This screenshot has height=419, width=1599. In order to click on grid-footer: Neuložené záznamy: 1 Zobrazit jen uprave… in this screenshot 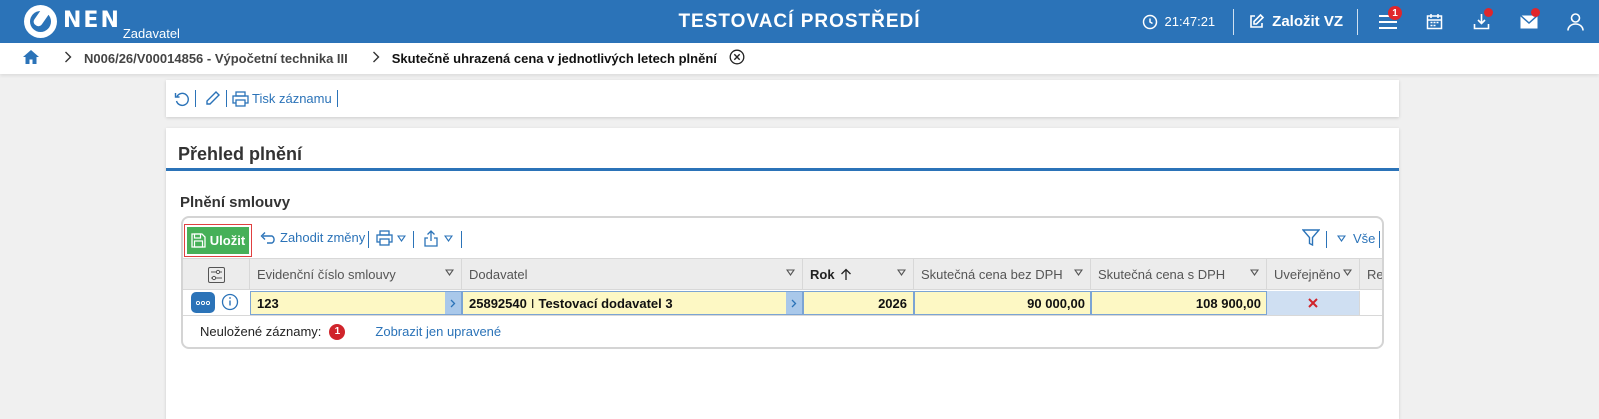, I will do `click(782, 331)`.